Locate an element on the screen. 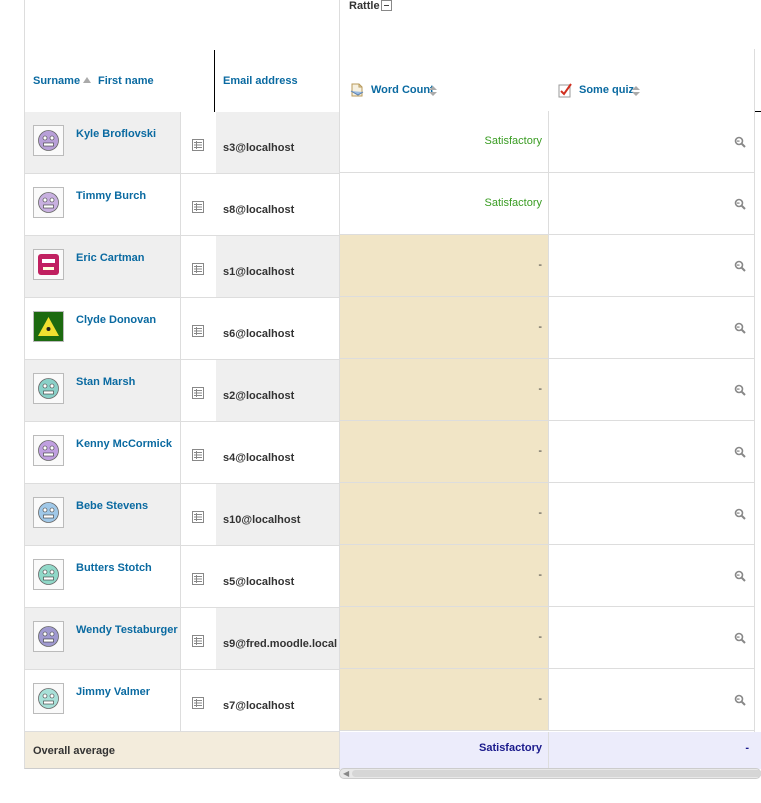 This screenshot has height=803, width=761. student-email: s6@localhost is located at coordinates (259, 334).